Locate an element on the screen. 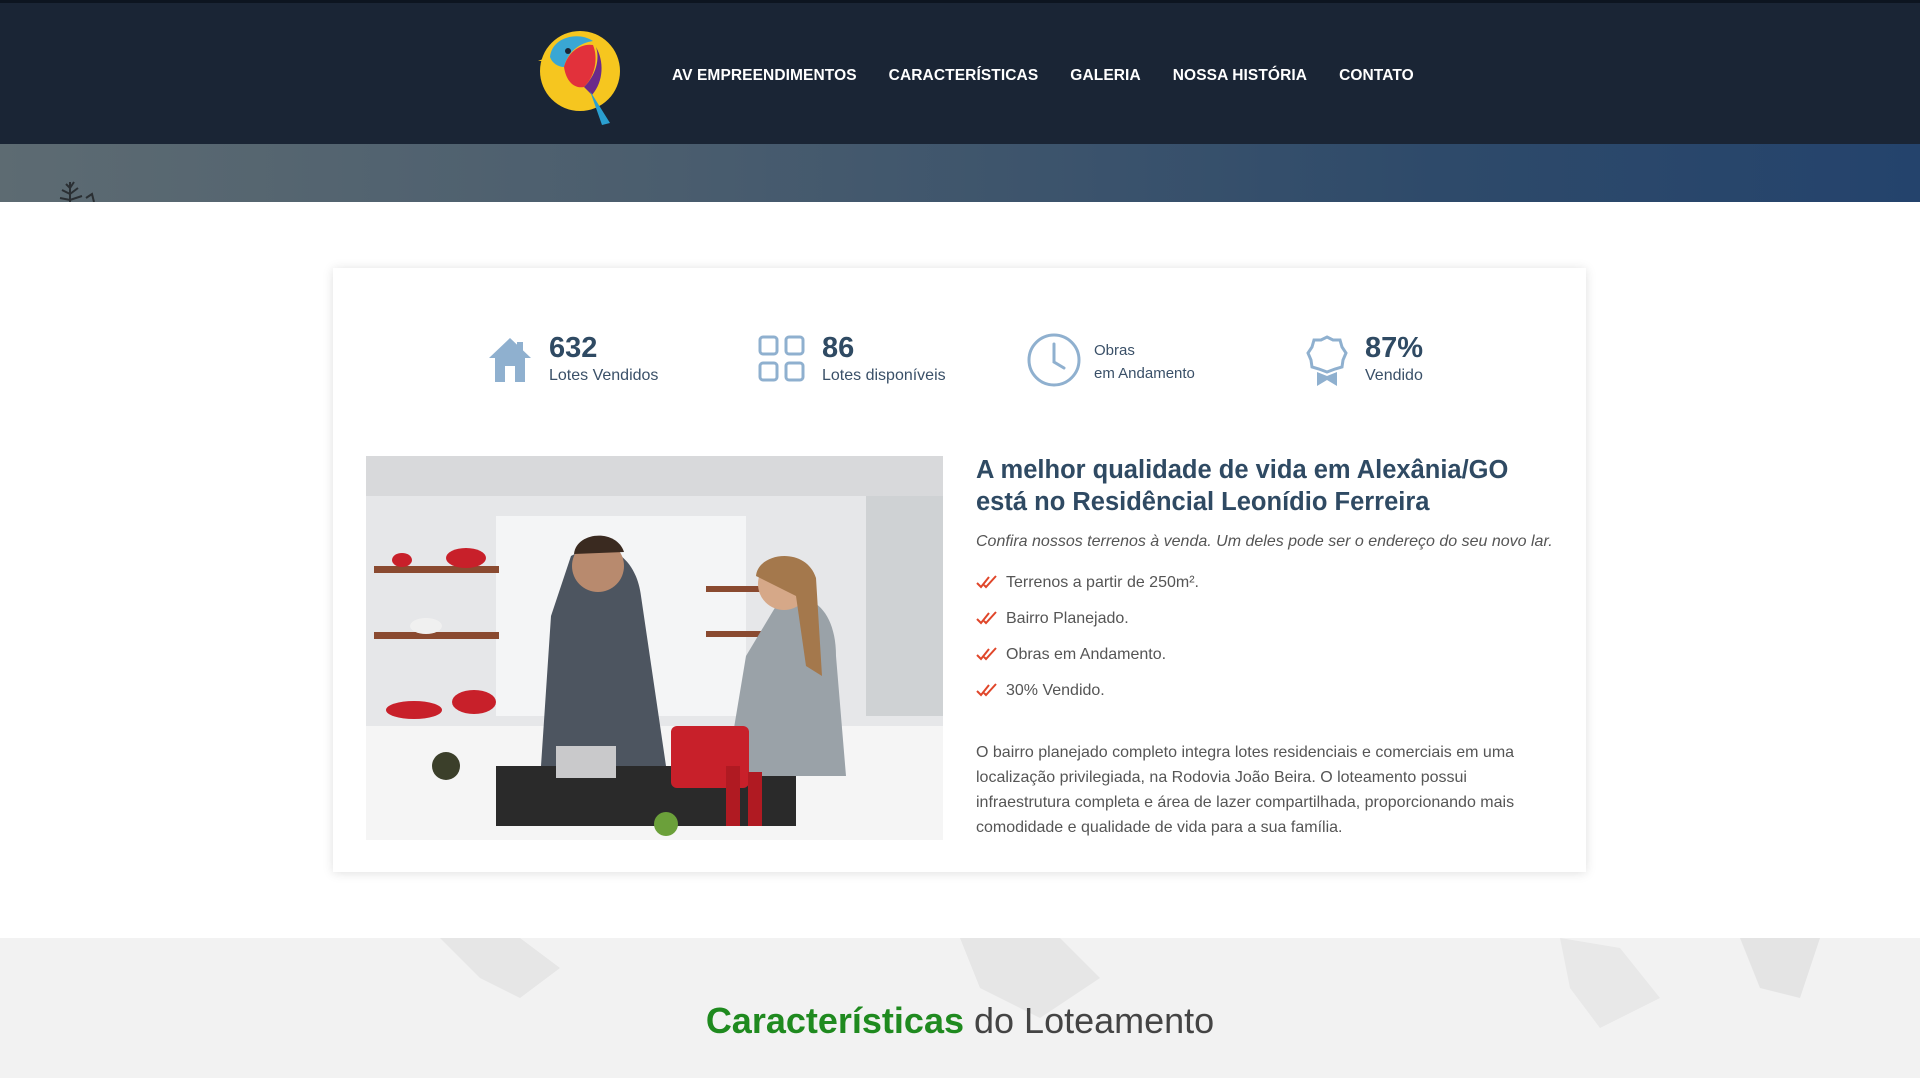  nav-galeria: GALERIA is located at coordinates (1105, 76).